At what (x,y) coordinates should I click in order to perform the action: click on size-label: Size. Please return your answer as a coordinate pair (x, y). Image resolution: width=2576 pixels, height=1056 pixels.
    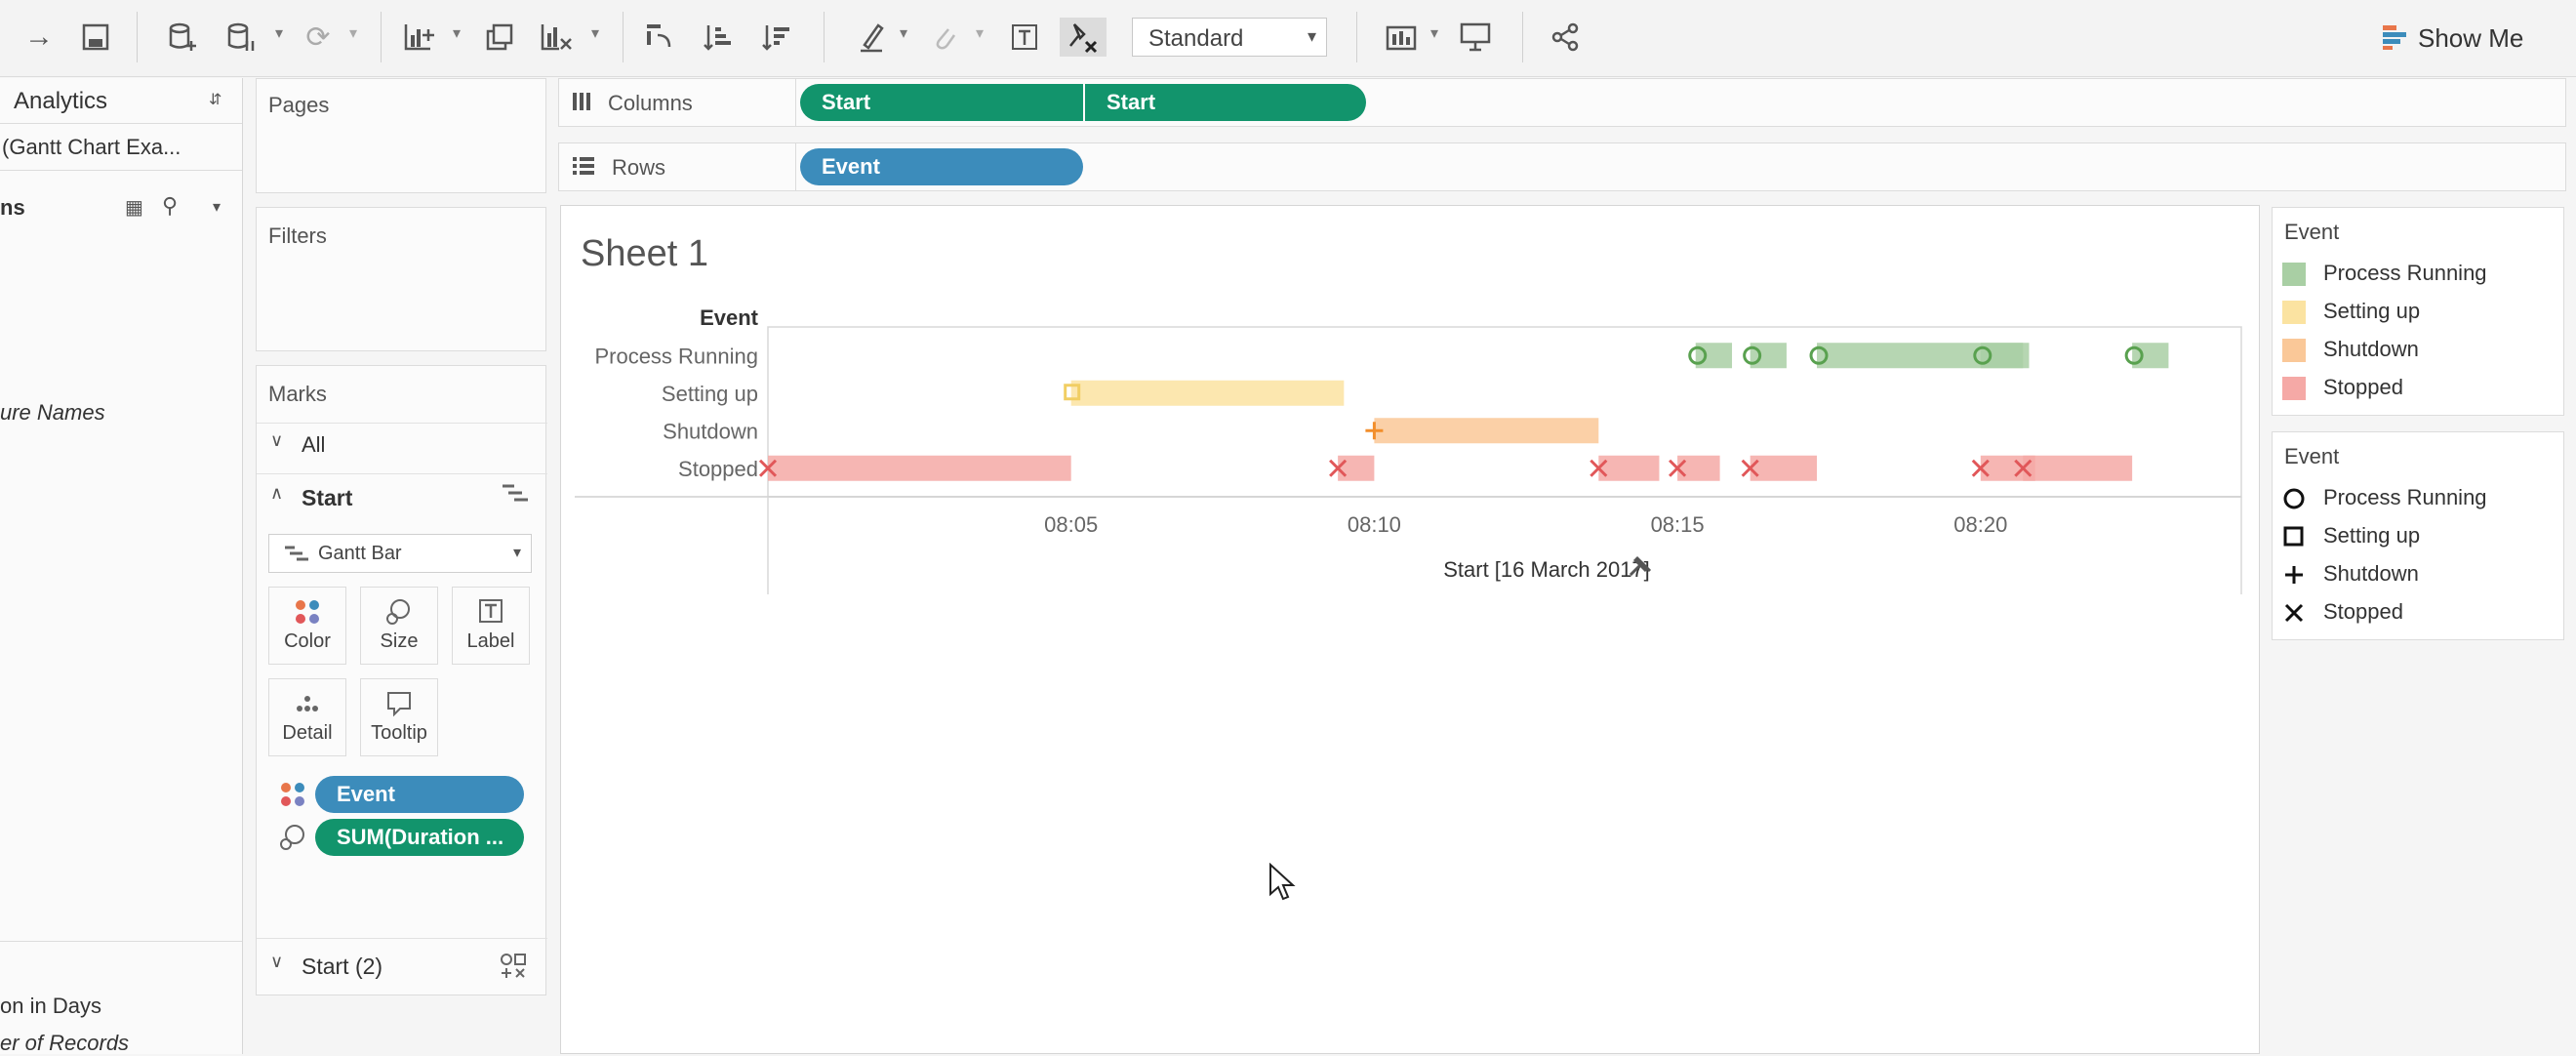
    Looking at the image, I should click on (399, 641).